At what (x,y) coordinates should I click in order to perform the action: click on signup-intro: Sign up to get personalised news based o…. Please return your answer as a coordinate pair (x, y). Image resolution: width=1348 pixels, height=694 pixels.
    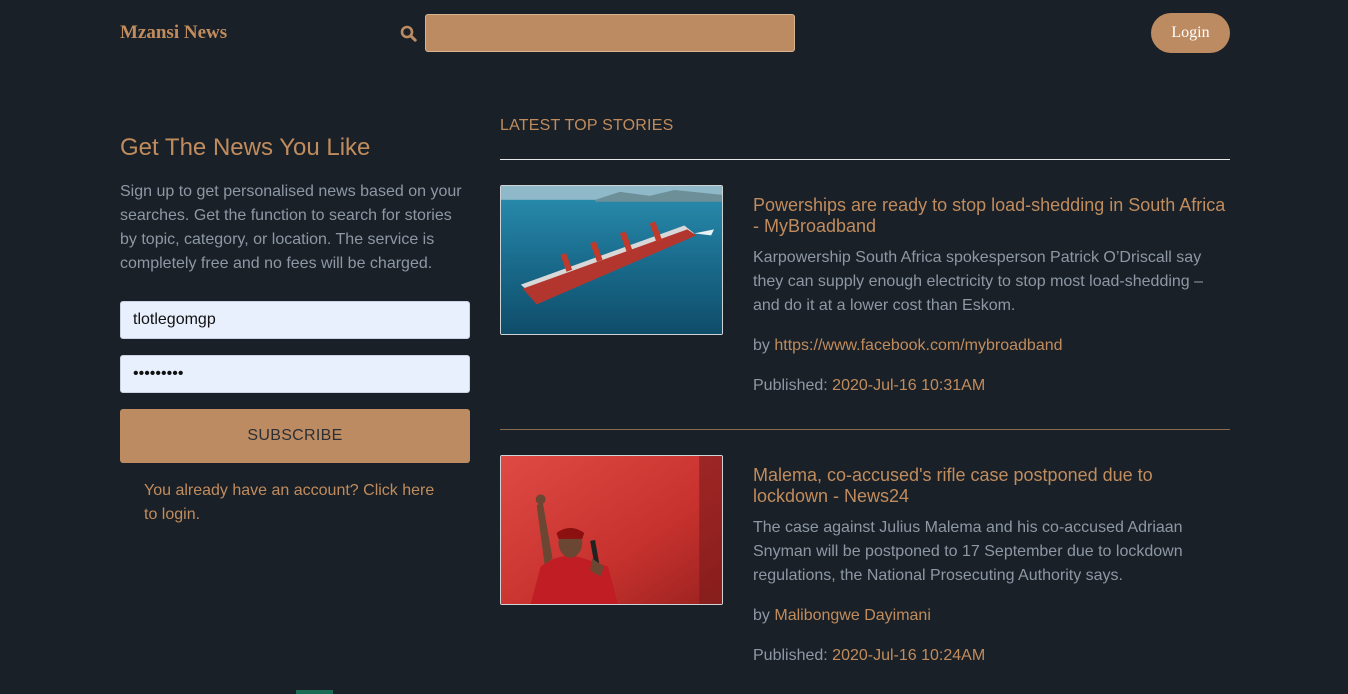
    Looking at the image, I should click on (291, 227).